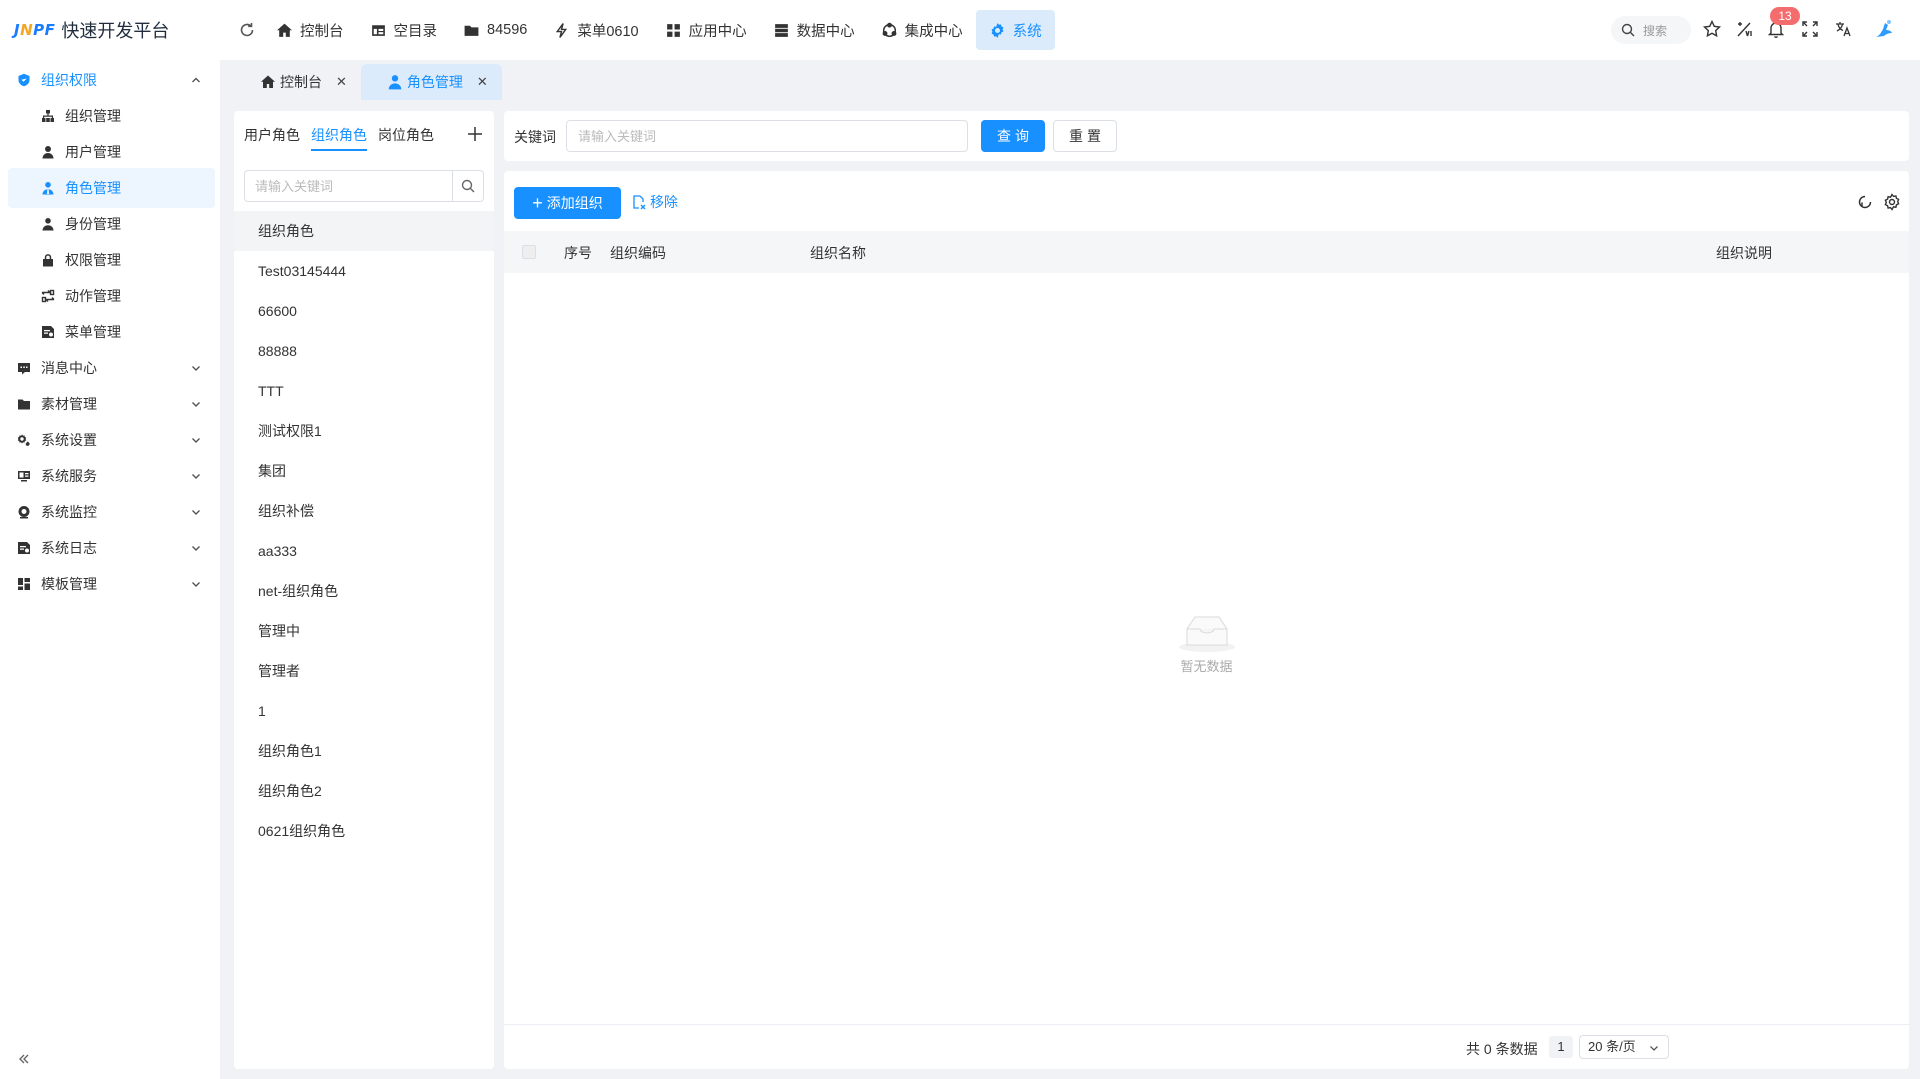 This screenshot has height=1079, width=1920. I want to click on collapse-sidebar-icon, so click(24, 1059).